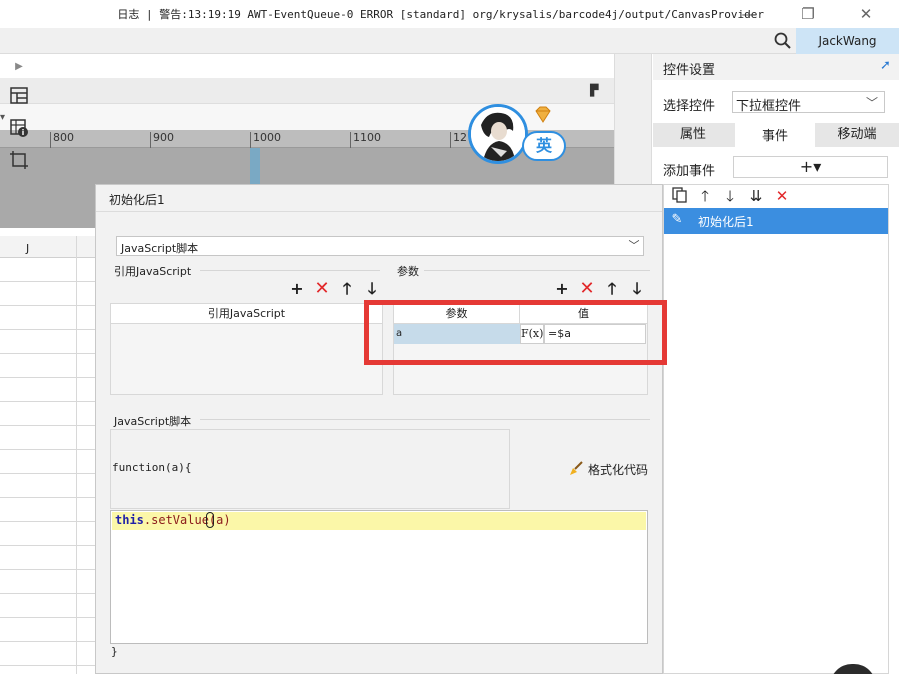 The height and width of the screenshot is (674, 899). Describe the element at coordinates (726, 222) in the screenshot. I see `event-item-label: 初始化后1` at that location.